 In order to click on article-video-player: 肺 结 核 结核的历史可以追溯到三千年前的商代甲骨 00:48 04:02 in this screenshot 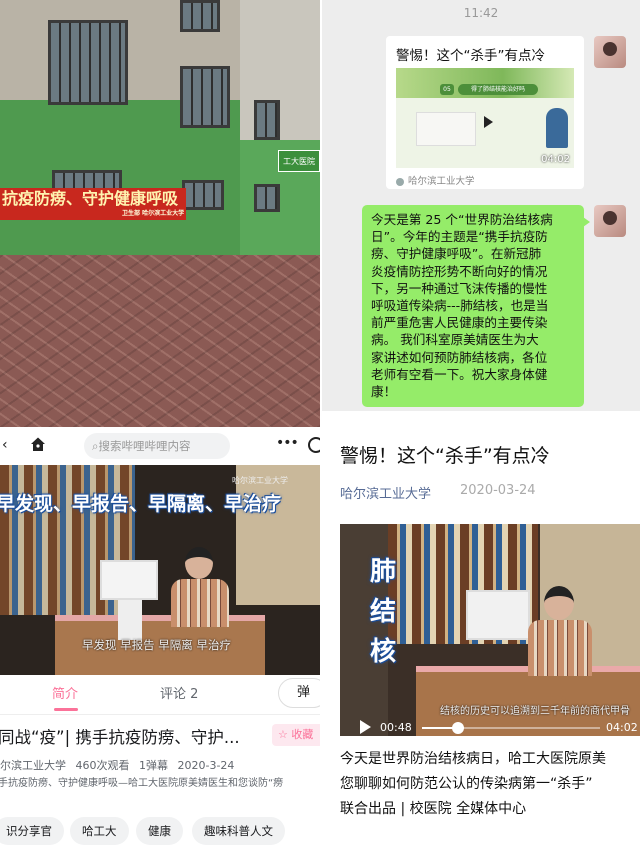, I will do `click(490, 630)`.